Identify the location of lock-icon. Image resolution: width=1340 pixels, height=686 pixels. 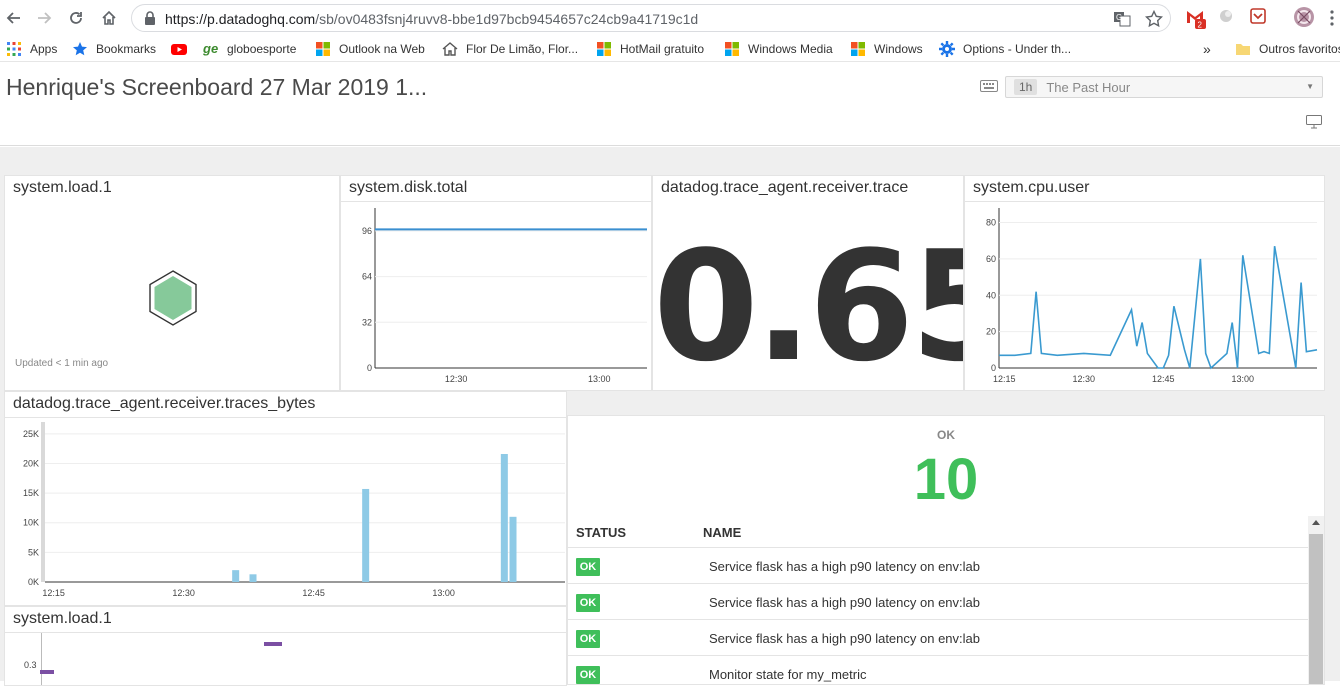
(150, 20).